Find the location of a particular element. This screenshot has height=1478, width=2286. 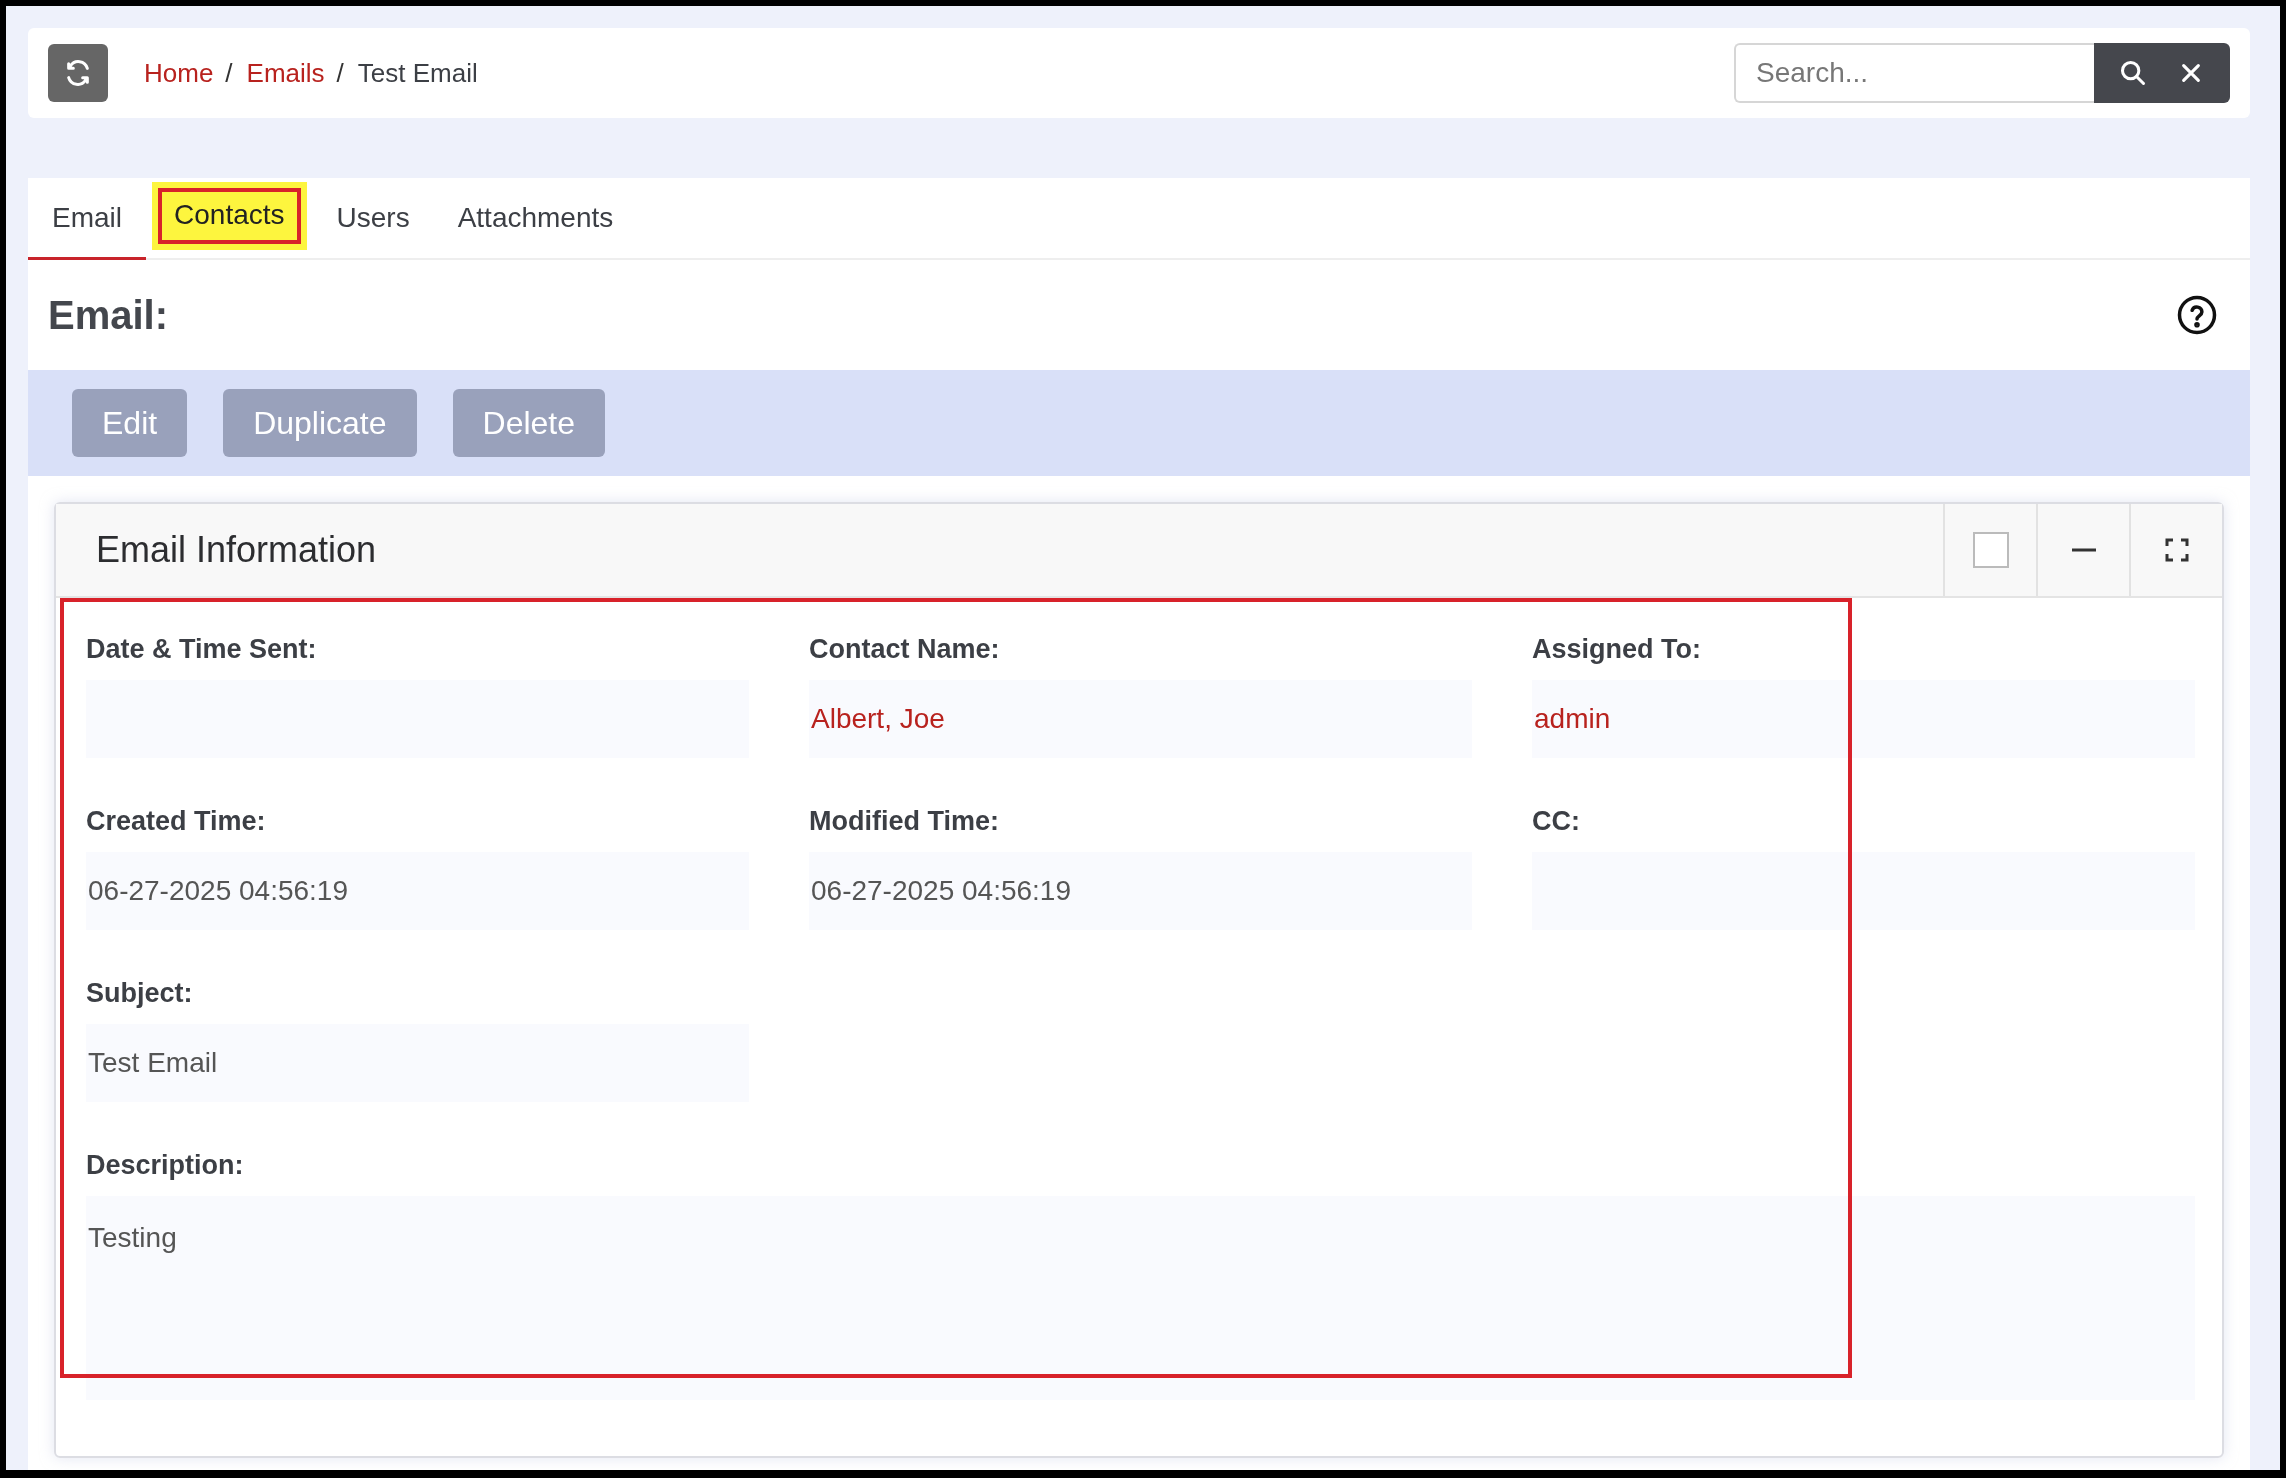

card-title: Email Information is located at coordinates (236, 550).